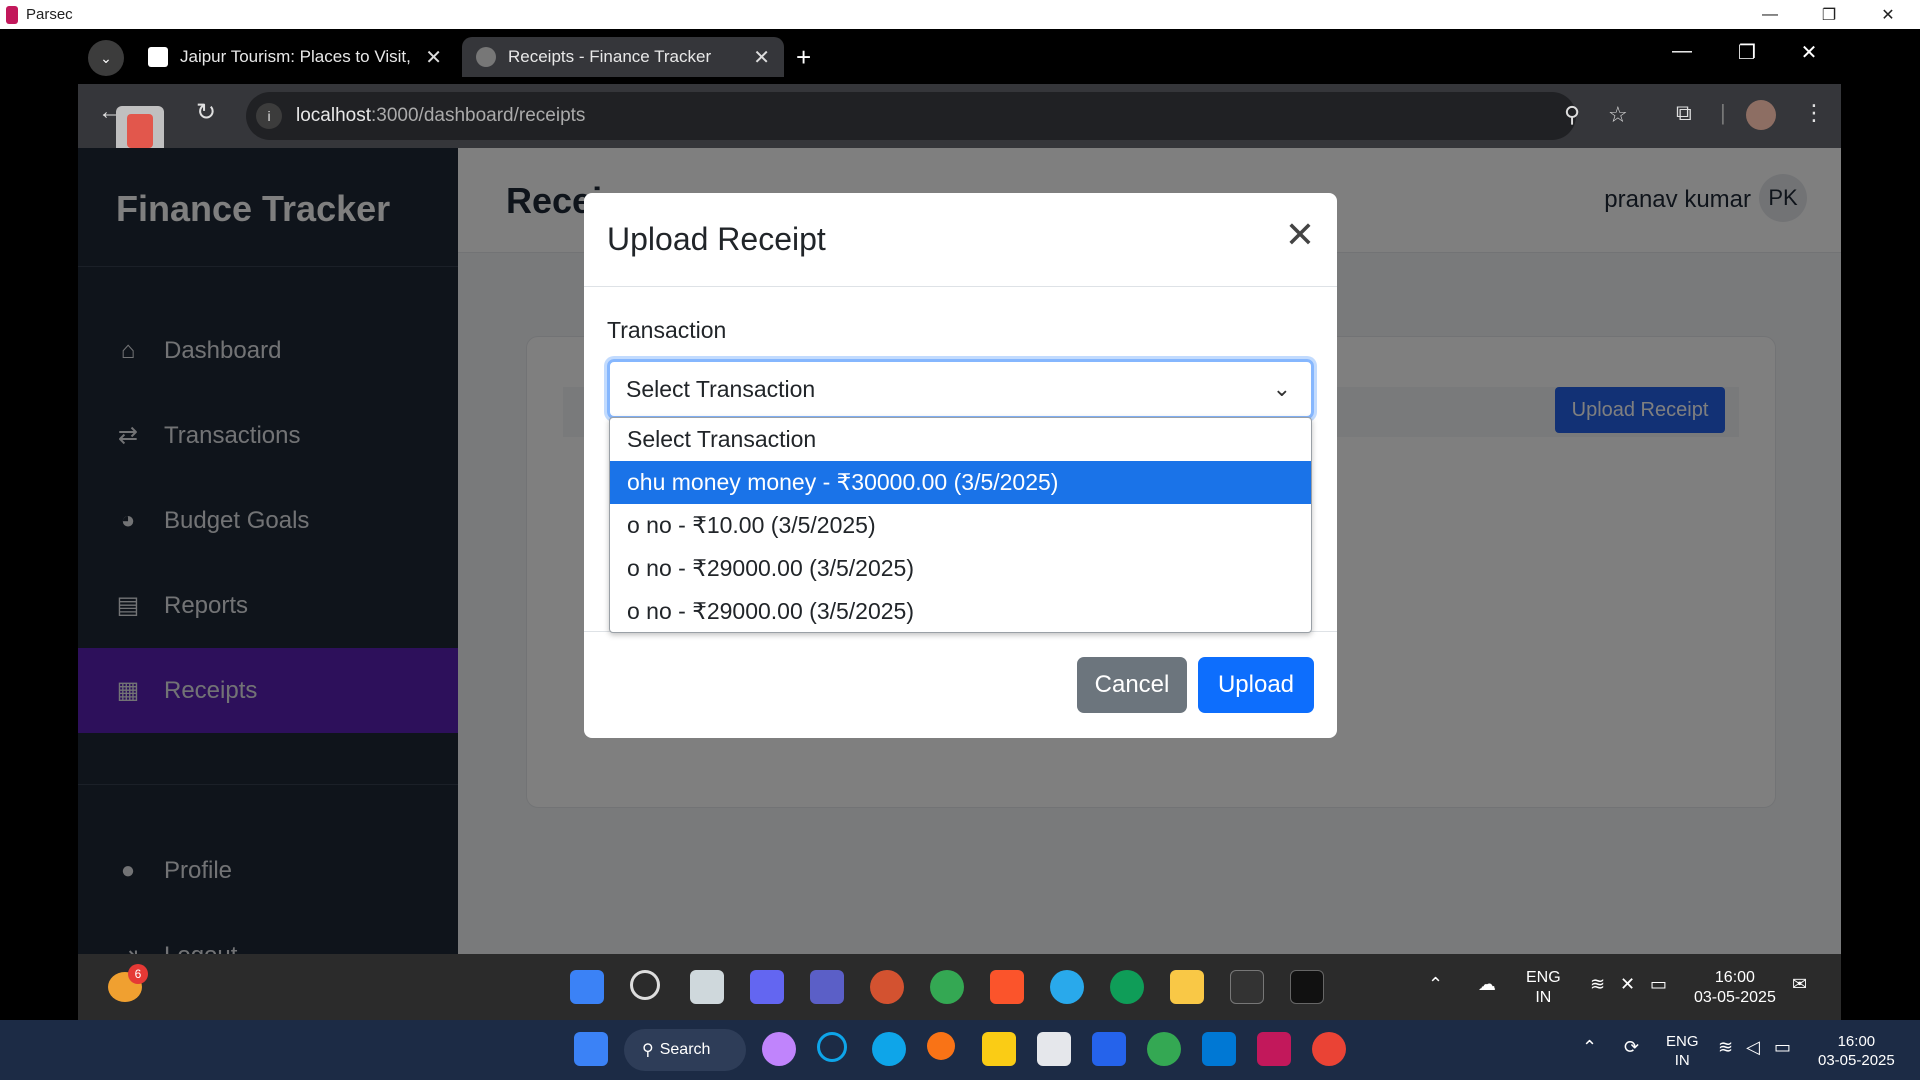 This screenshot has width=1920, height=1080. I want to click on globe-icon, so click(486, 57).